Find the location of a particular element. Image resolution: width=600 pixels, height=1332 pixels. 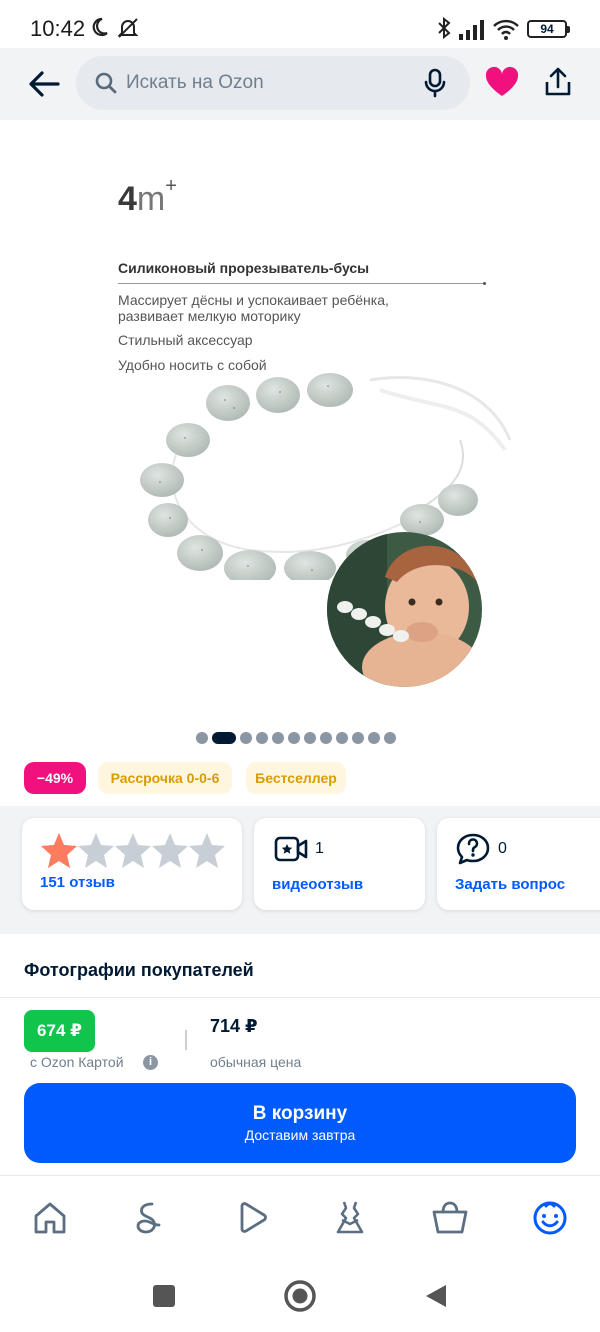

video-camera-icon is located at coordinates (291, 849).